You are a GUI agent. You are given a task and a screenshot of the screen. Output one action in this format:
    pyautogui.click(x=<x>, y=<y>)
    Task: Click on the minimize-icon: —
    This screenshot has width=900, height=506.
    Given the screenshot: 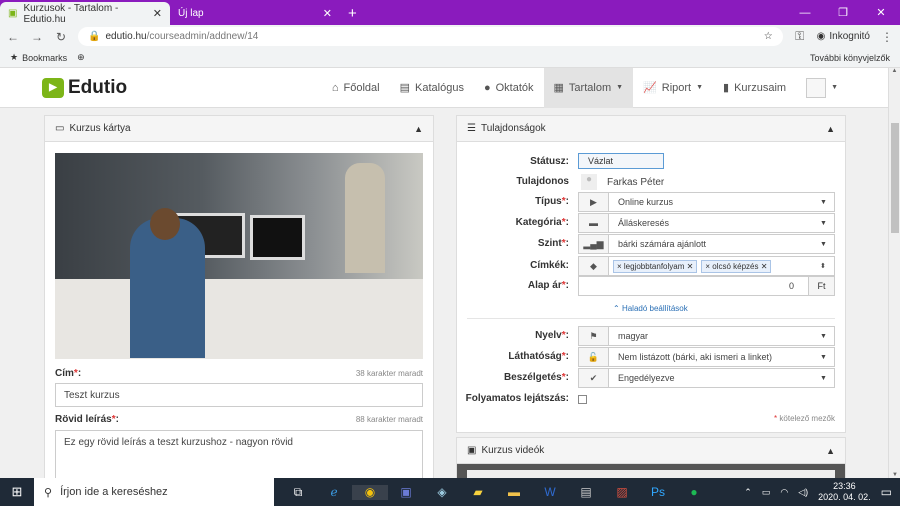 What is the action you would take?
    pyautogui.click(x=805, y=13)
    